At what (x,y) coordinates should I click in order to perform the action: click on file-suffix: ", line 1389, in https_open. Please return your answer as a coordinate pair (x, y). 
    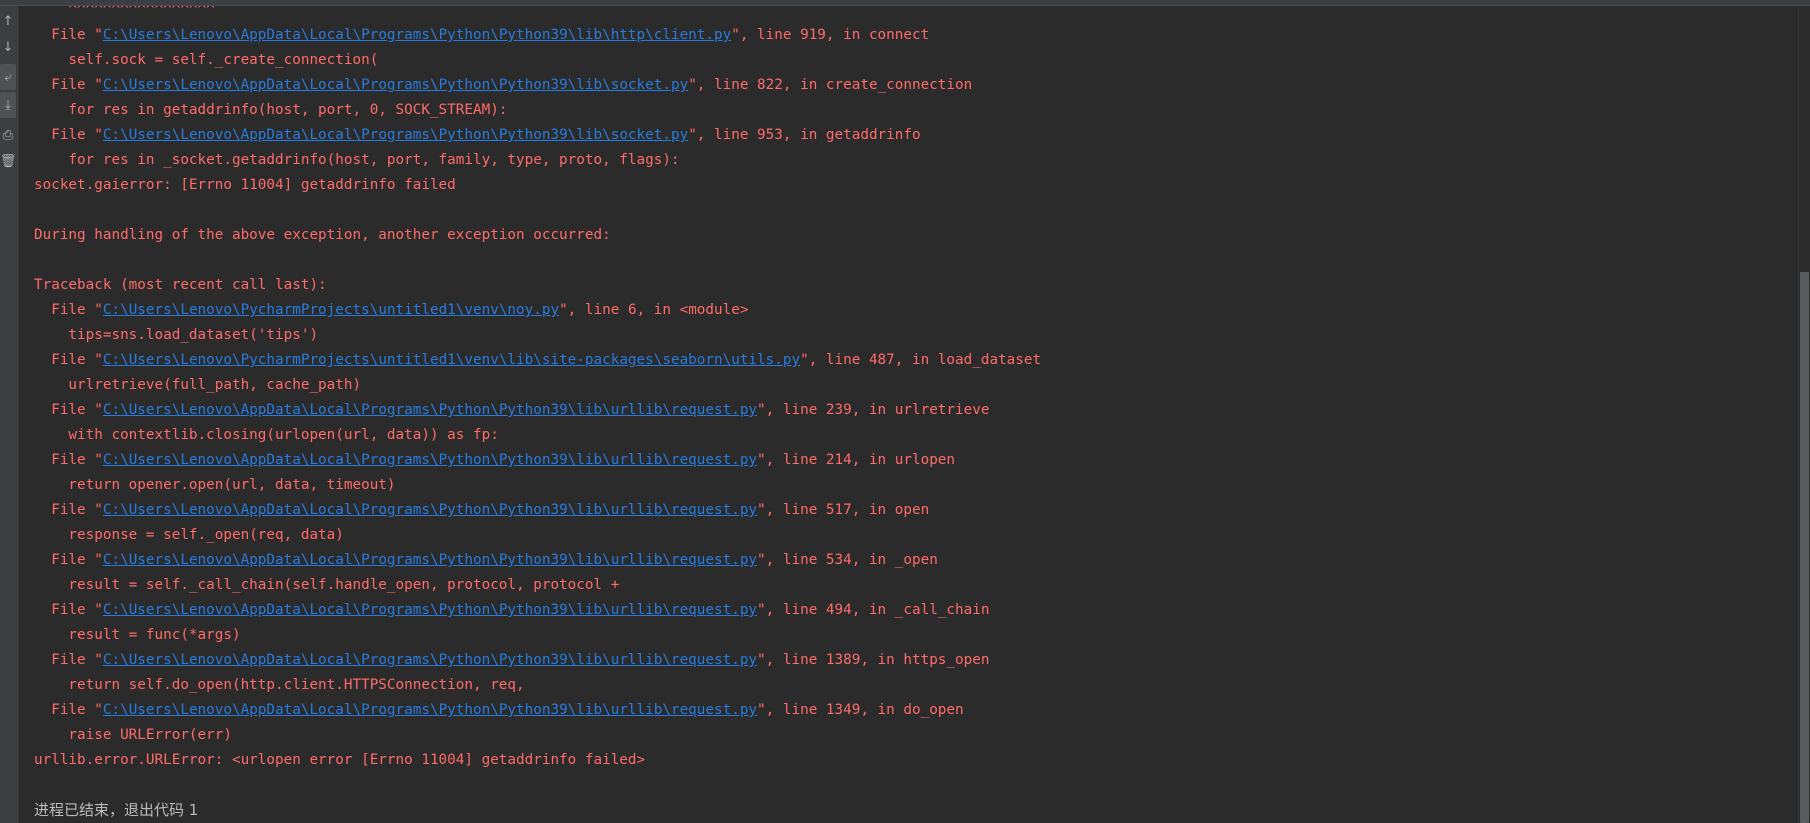
    Looking at the image, I should click on (873, 660).